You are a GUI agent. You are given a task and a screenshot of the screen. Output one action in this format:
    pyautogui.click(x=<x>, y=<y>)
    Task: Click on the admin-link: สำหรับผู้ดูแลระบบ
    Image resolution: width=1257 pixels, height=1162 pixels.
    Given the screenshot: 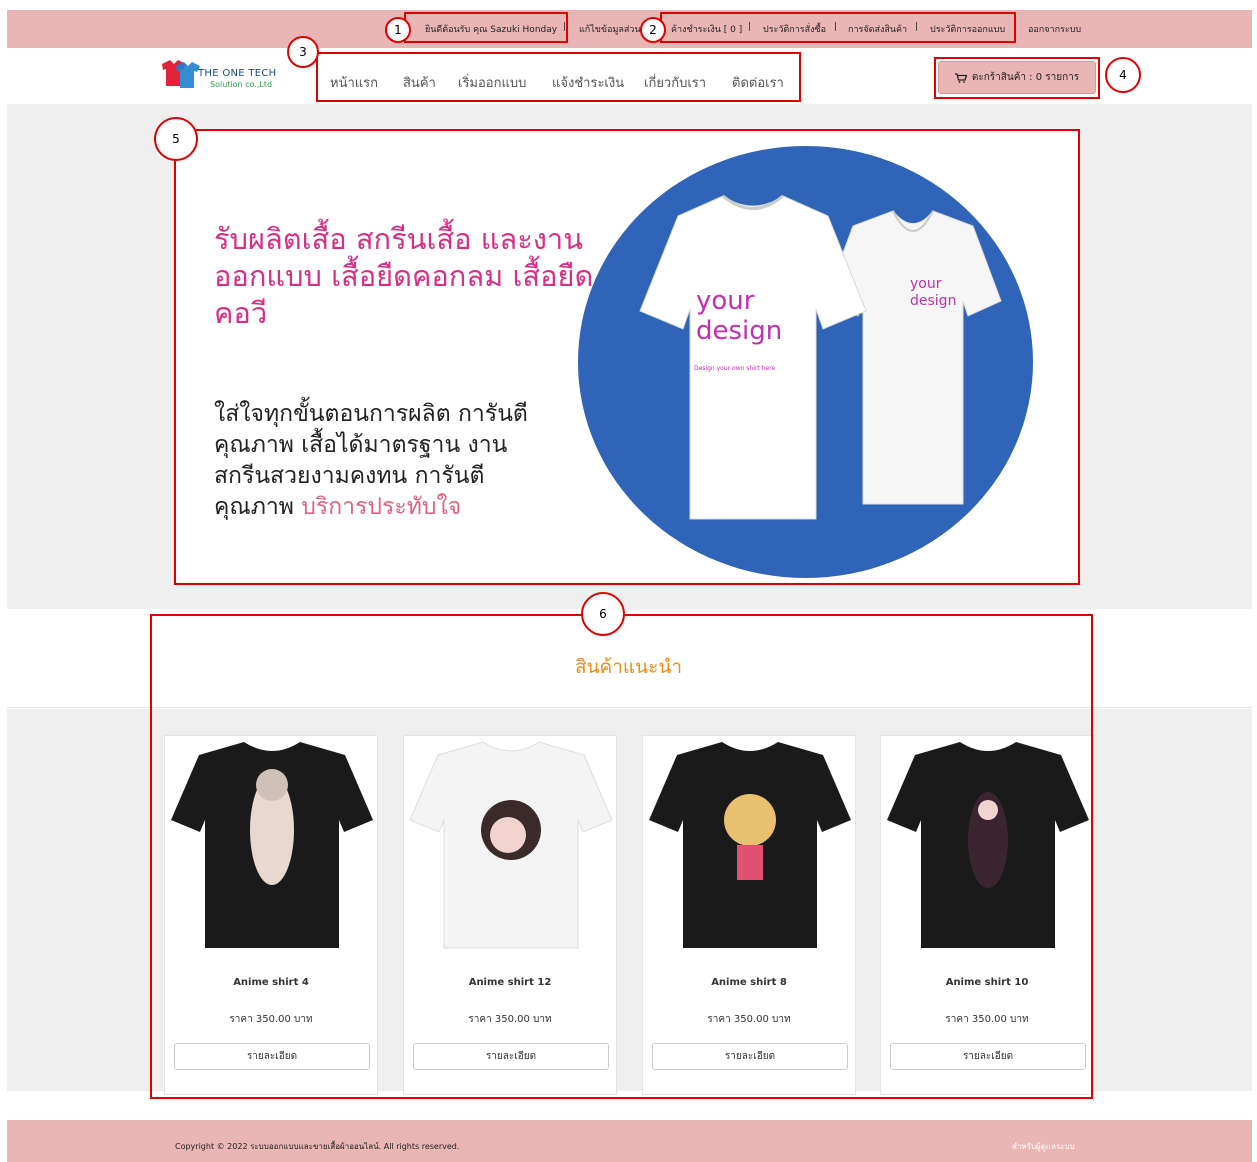 What is the action you would take?
    pyautogui.click(x=1043, y=1146)
    